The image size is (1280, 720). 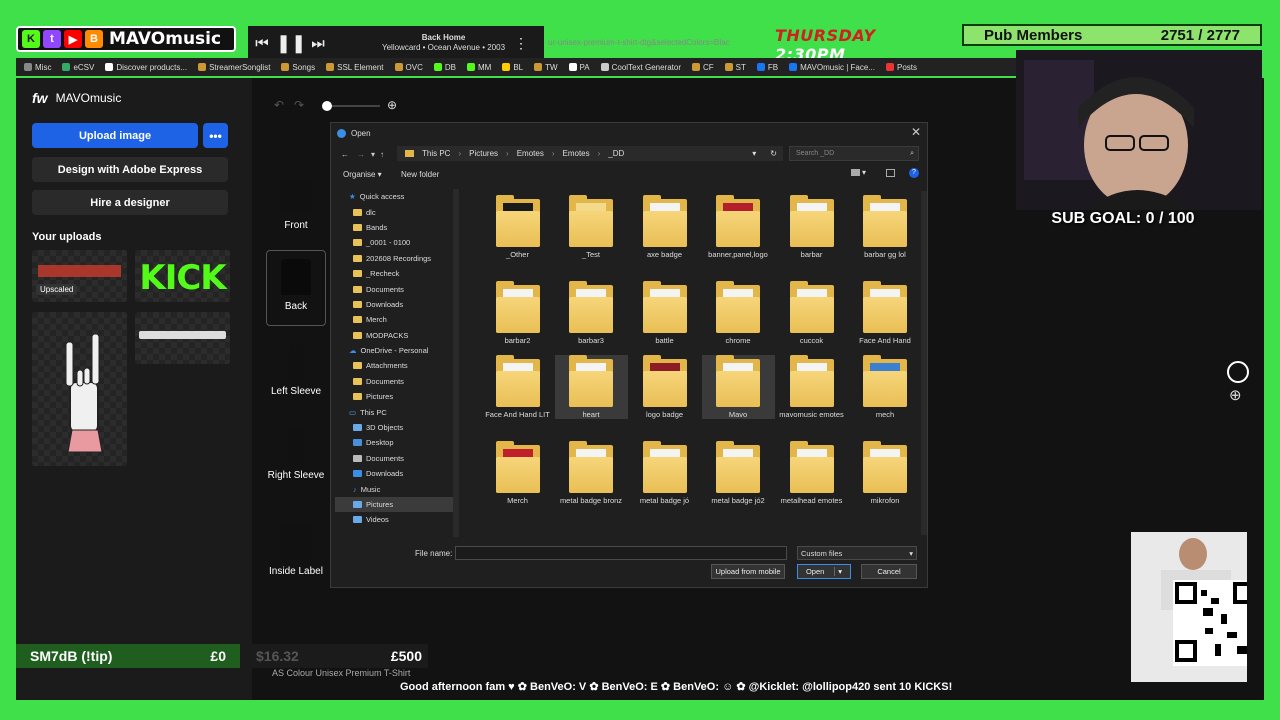 What do you see at coordinates (444, 67) in the screenshot?
I see `bookmark: DB` at bounding box center [444, 67].